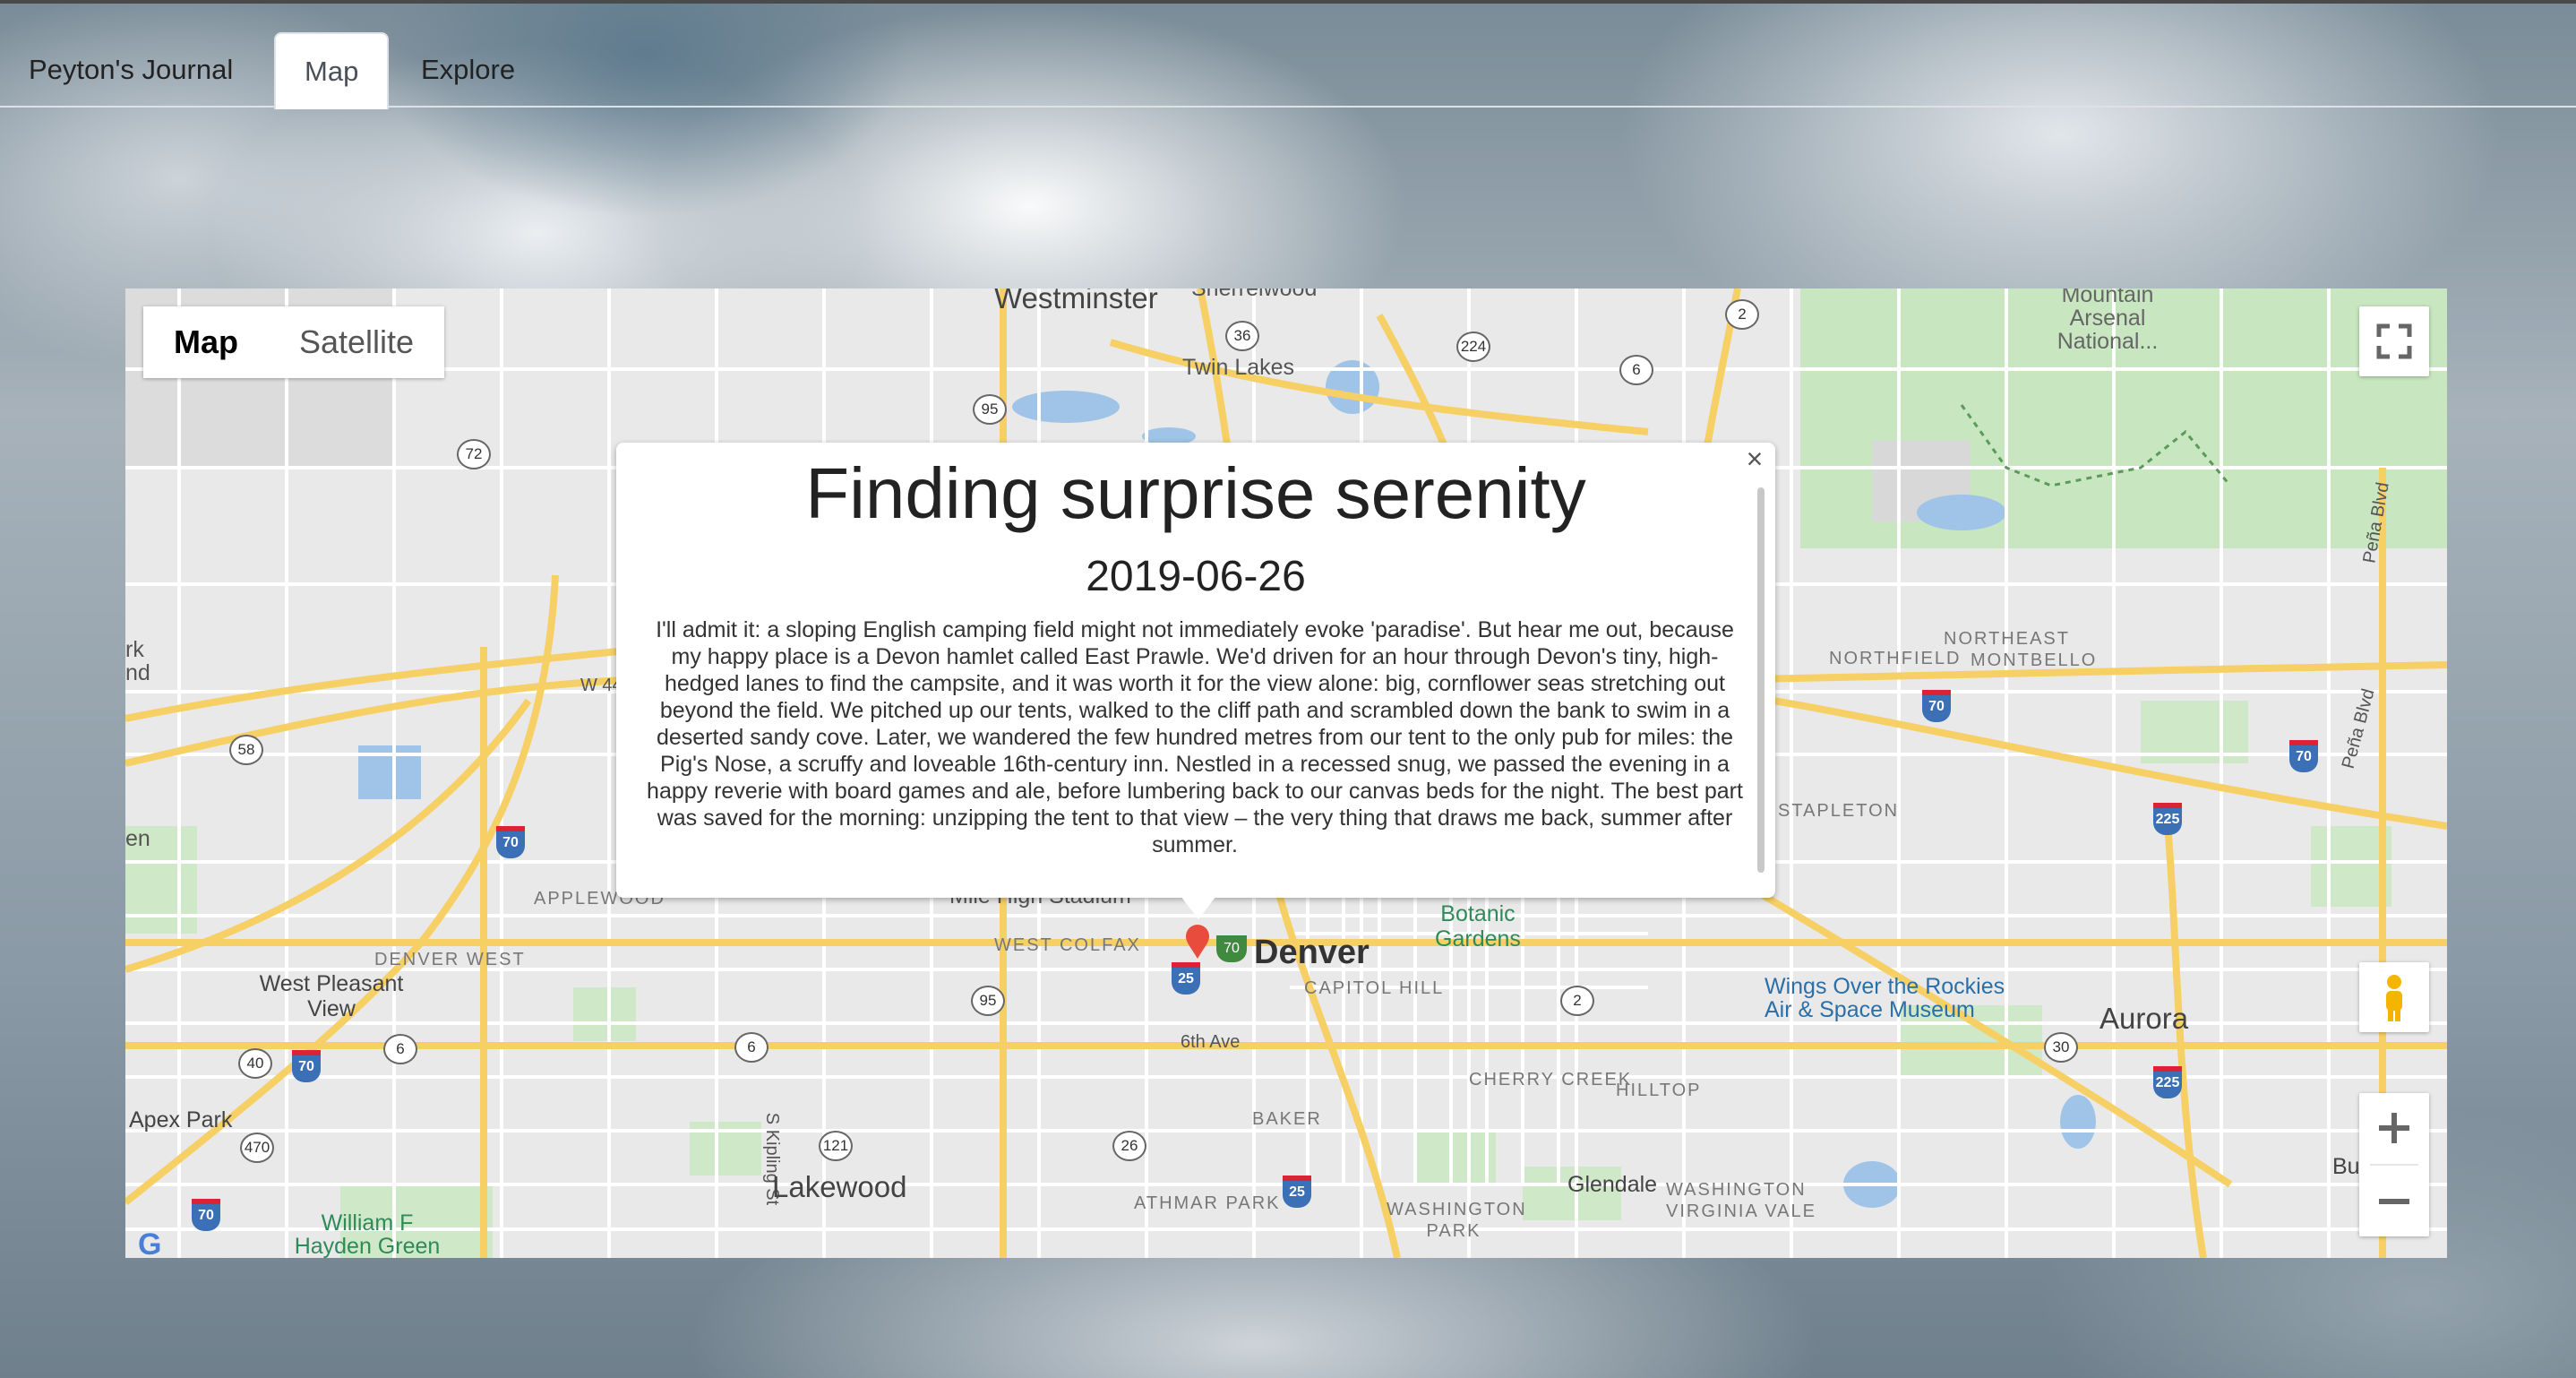 The image size is (2576, 1378). What do you see at coordinates (2144, 1018) in the screenshot?
I see `label-aurora: Aurora` at bounding box center [2144, 1018].